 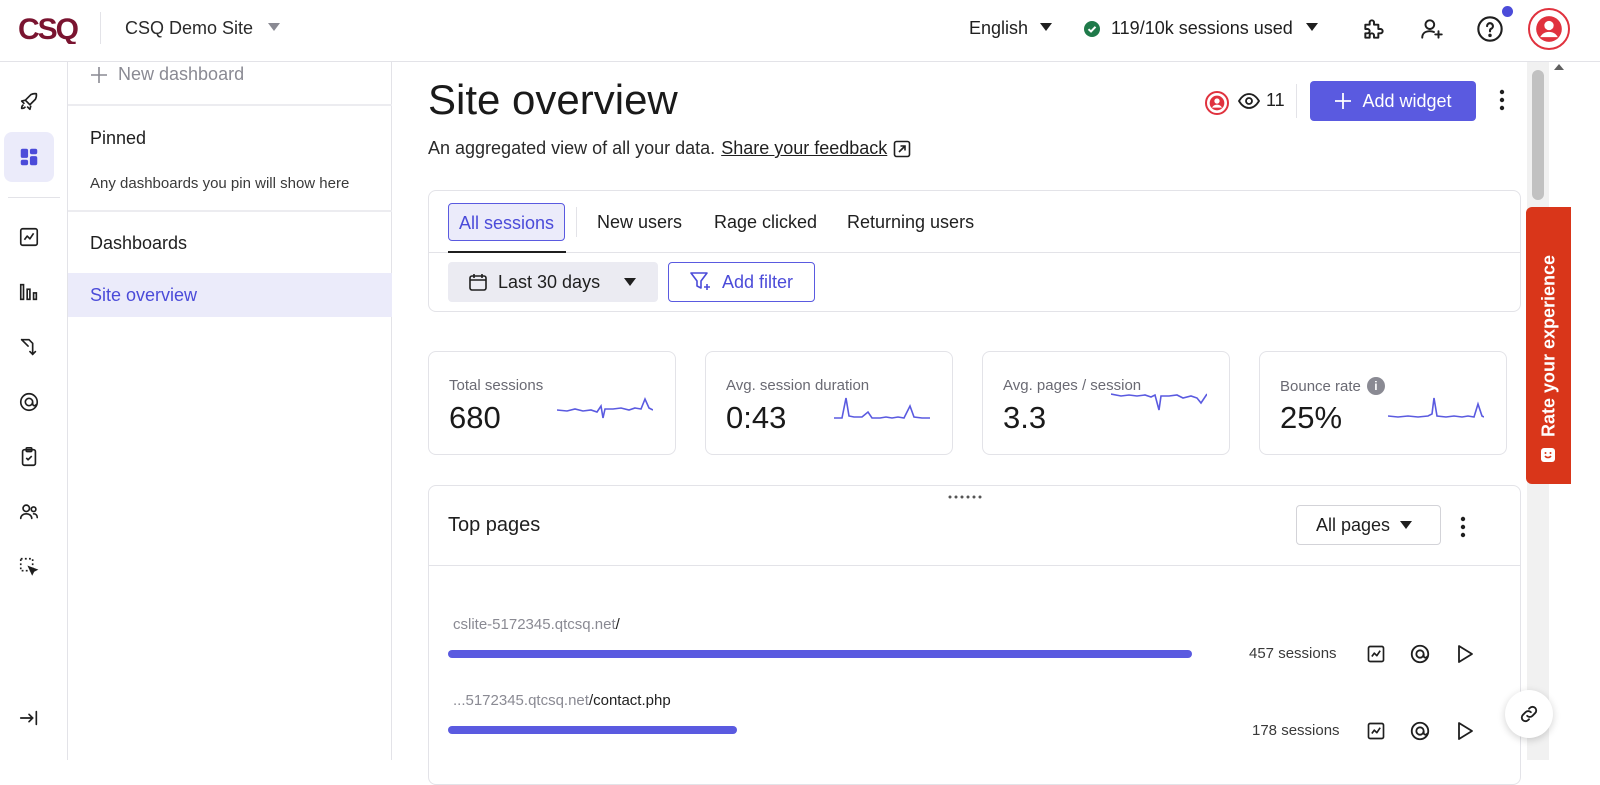 What do you see at coordinates (1432, 29) in the screenshot?
I see `add-user-icon` at bounding box center [1432, 29].